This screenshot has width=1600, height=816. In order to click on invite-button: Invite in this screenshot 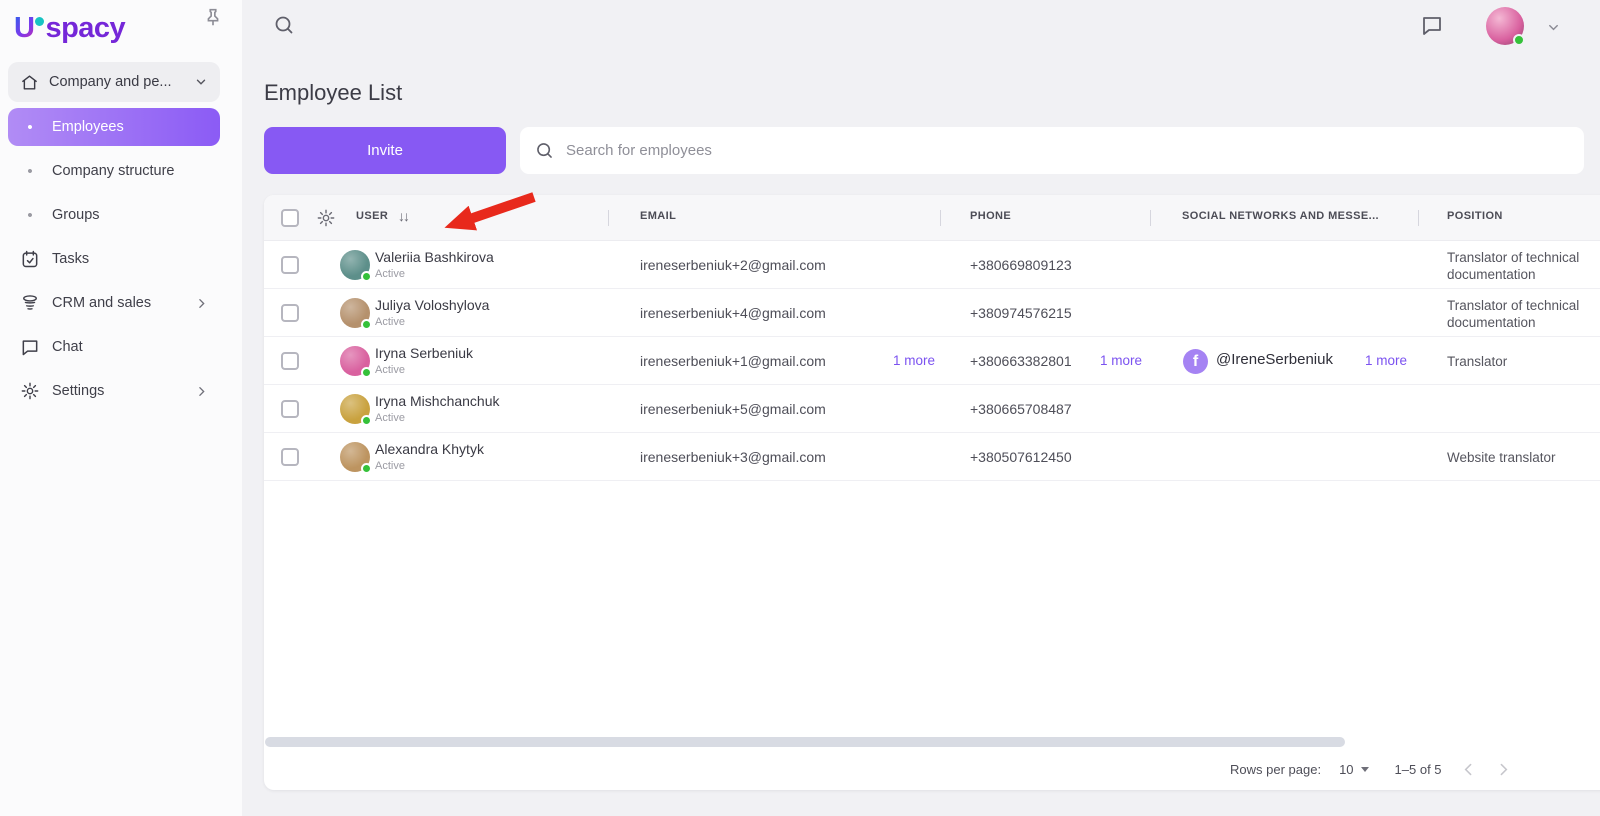, I will do `click(385, 150)`.